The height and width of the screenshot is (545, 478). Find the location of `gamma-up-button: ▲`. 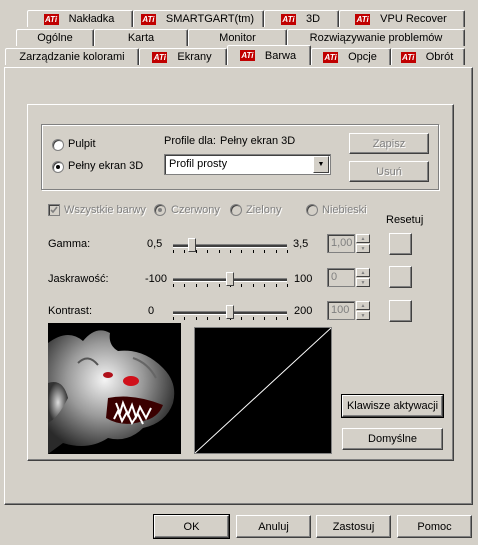

gamma-up-button: ▲ is located at coordinates (363, 238).